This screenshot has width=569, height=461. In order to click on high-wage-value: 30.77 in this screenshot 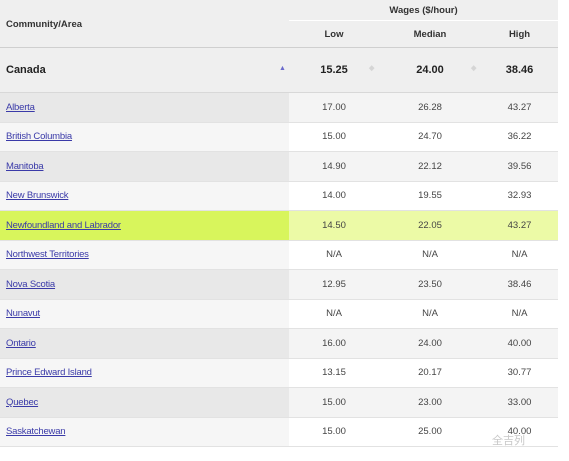, I will do `click(519, 373)`.